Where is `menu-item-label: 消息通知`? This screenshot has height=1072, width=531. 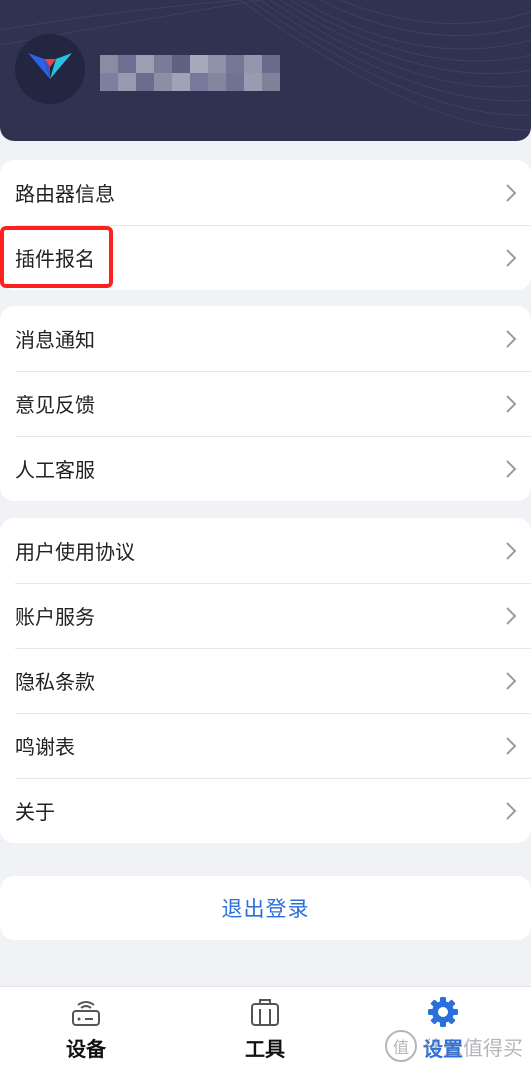
menu-item-label: 消息通知 is located at coordinates (55, 340).